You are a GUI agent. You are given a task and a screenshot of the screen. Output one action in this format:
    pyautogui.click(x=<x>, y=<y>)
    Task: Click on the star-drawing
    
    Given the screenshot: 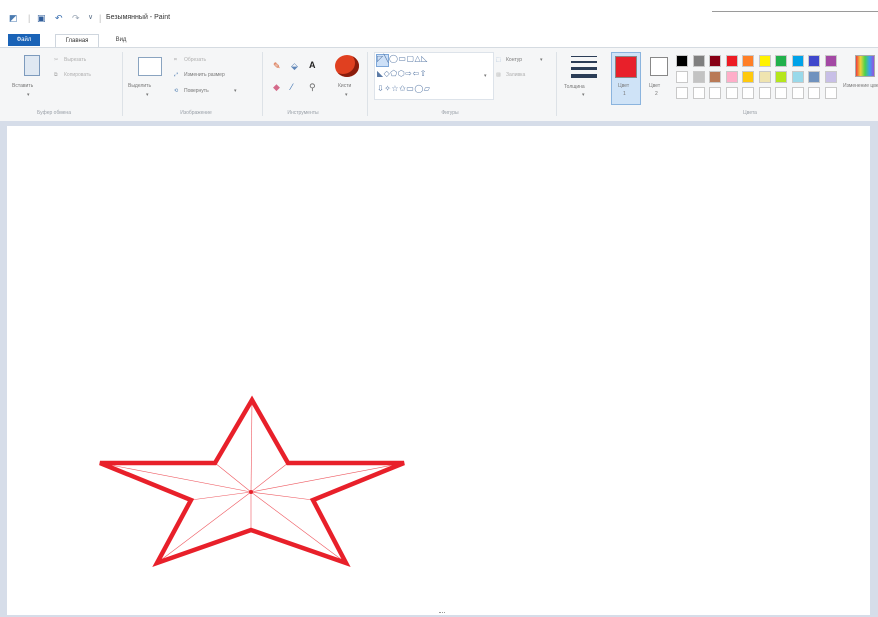 What is the action you would take?
    pyautogui.click(x=252, y=481)
    